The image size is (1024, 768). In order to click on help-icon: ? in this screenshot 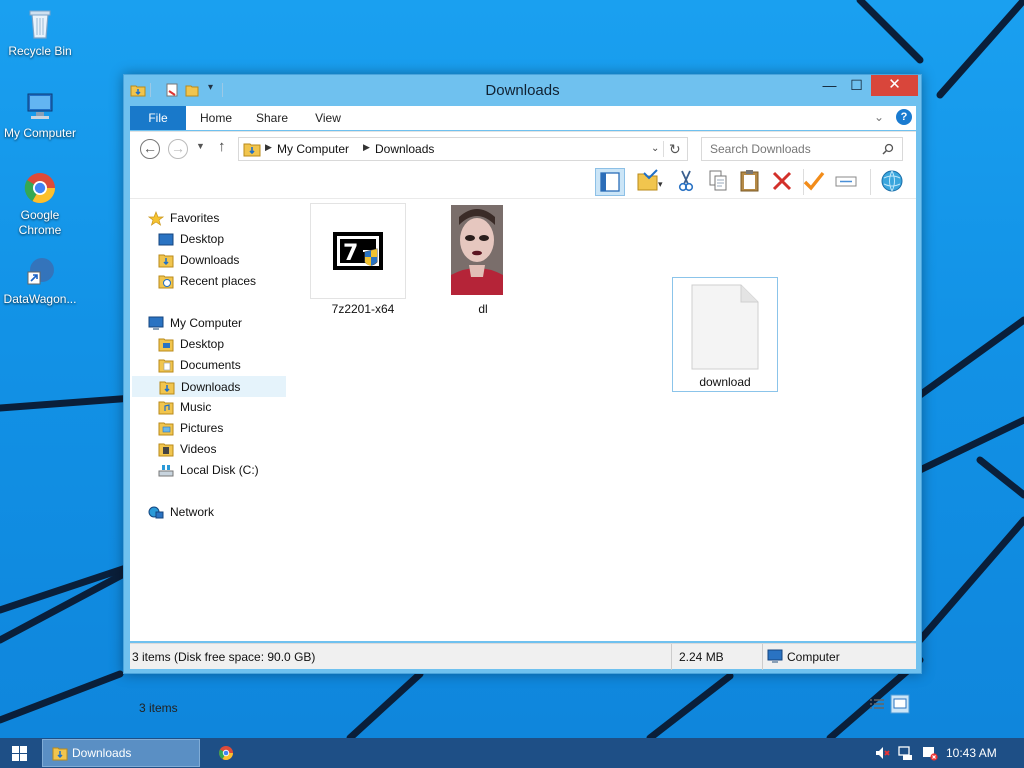, I will do `click(904, 117)`.